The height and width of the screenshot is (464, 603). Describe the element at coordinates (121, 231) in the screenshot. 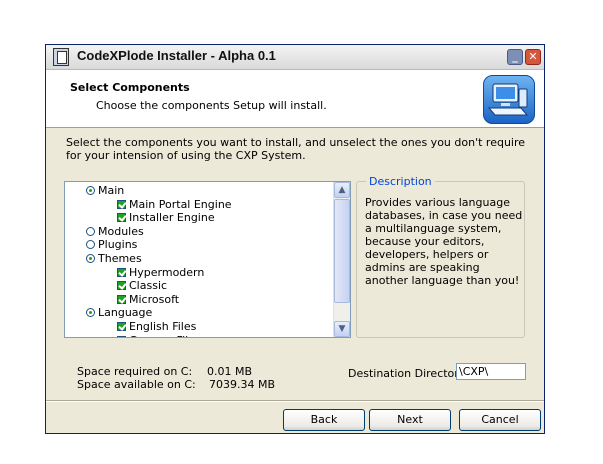

I see `tree-item-label: Modules` at that location.